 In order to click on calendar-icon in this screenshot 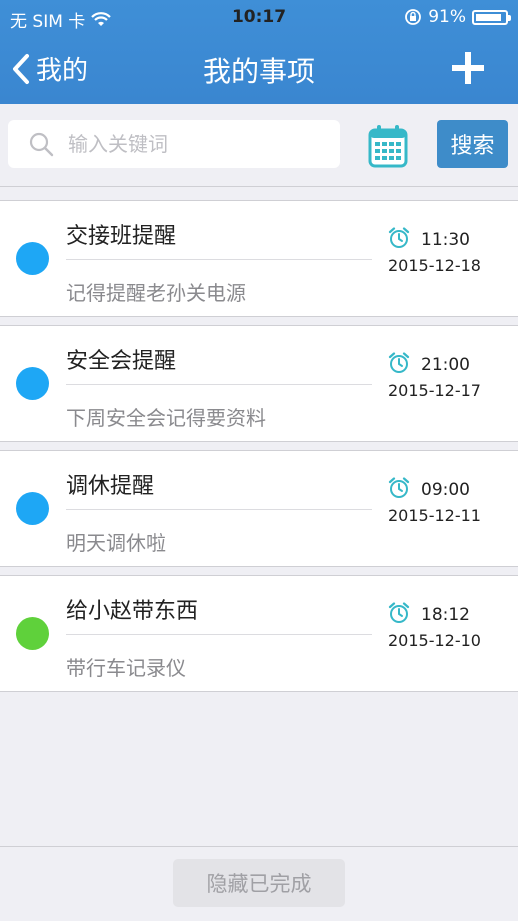, I will do `click(388, 146)`.